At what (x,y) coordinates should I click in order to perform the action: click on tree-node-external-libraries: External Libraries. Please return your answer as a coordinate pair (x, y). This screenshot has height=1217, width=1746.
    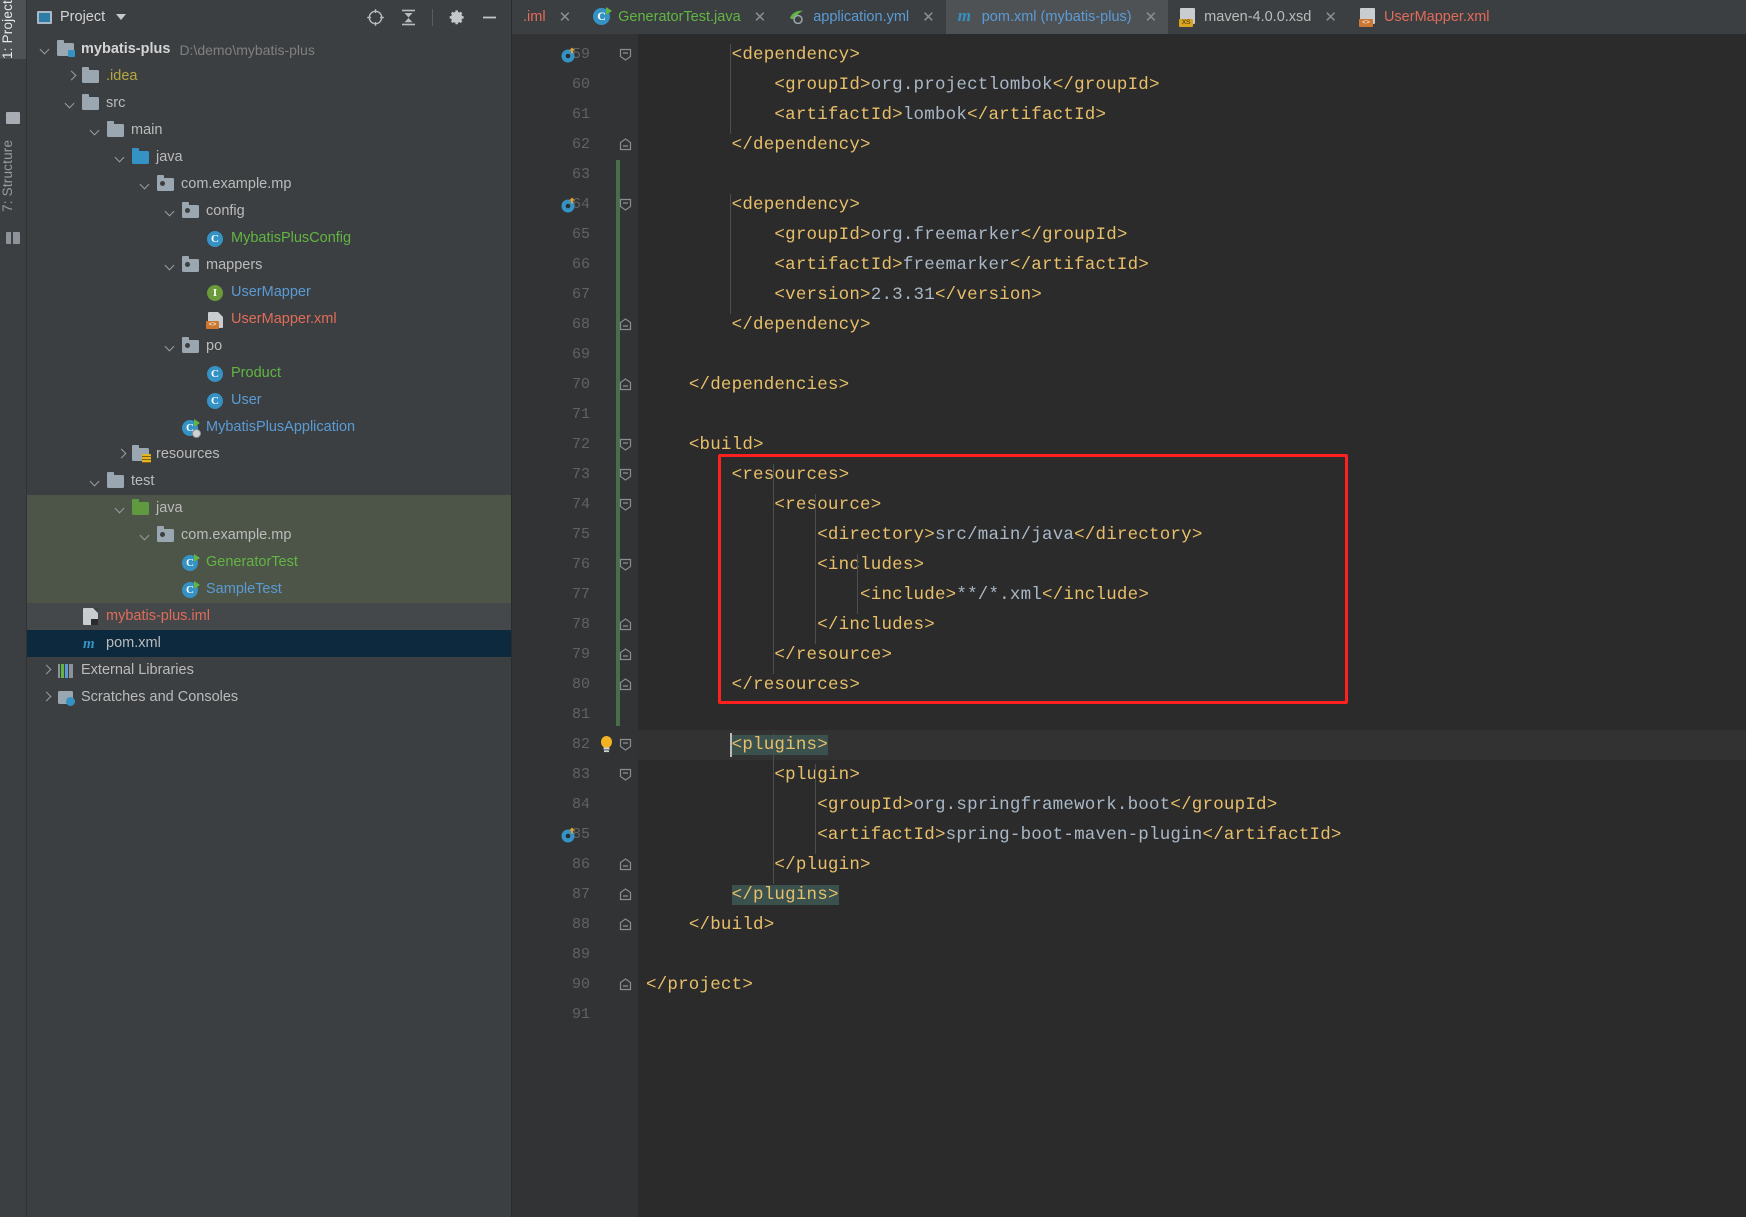
    Looking at the image, I should click on (269, 670).